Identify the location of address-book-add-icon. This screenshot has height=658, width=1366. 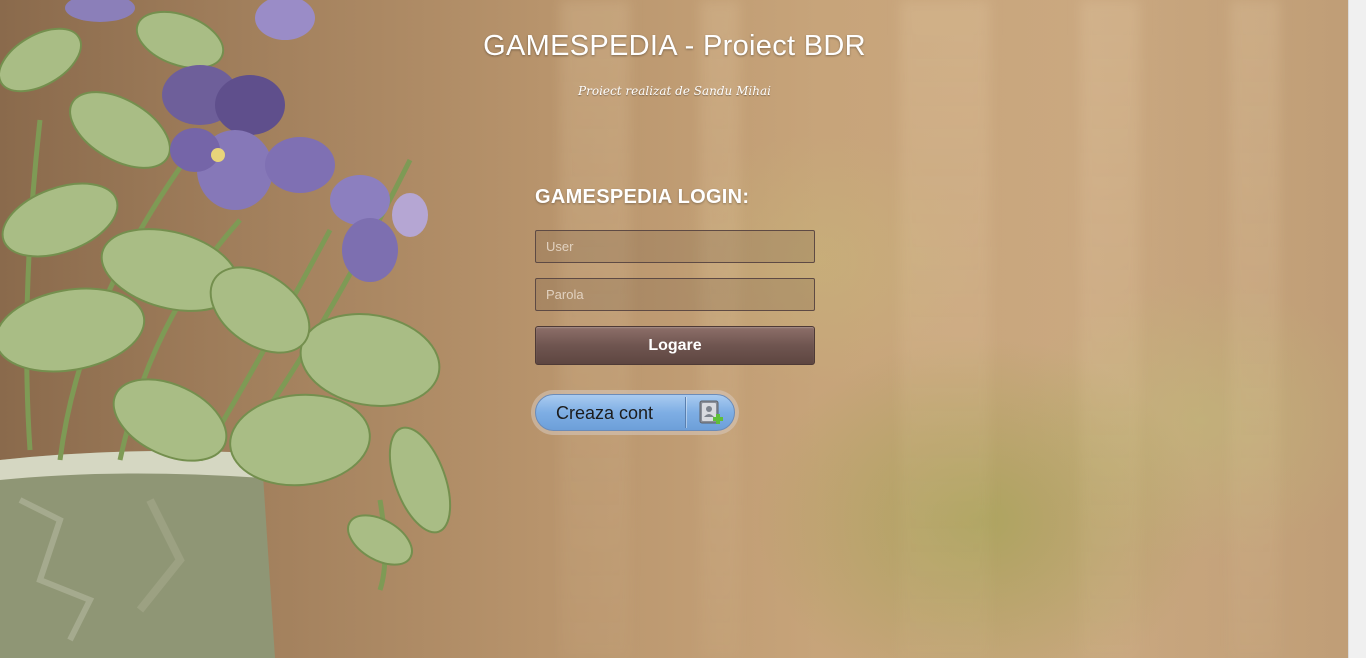
(711, 412).